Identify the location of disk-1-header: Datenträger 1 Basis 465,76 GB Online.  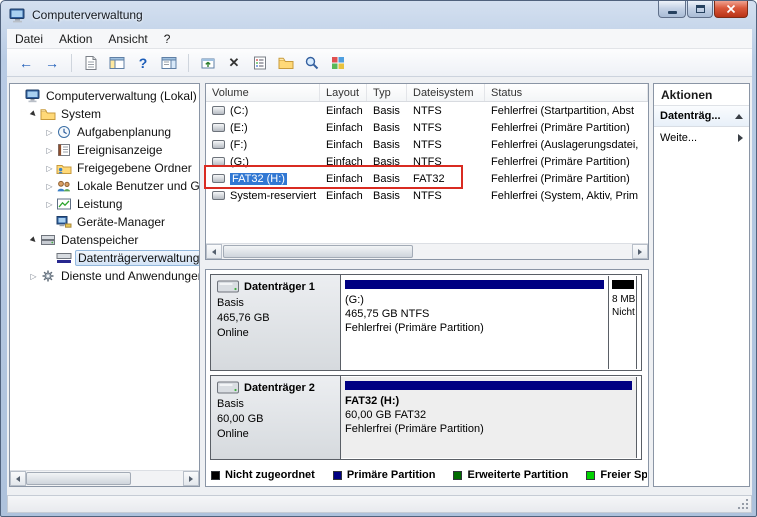
(276, 322).